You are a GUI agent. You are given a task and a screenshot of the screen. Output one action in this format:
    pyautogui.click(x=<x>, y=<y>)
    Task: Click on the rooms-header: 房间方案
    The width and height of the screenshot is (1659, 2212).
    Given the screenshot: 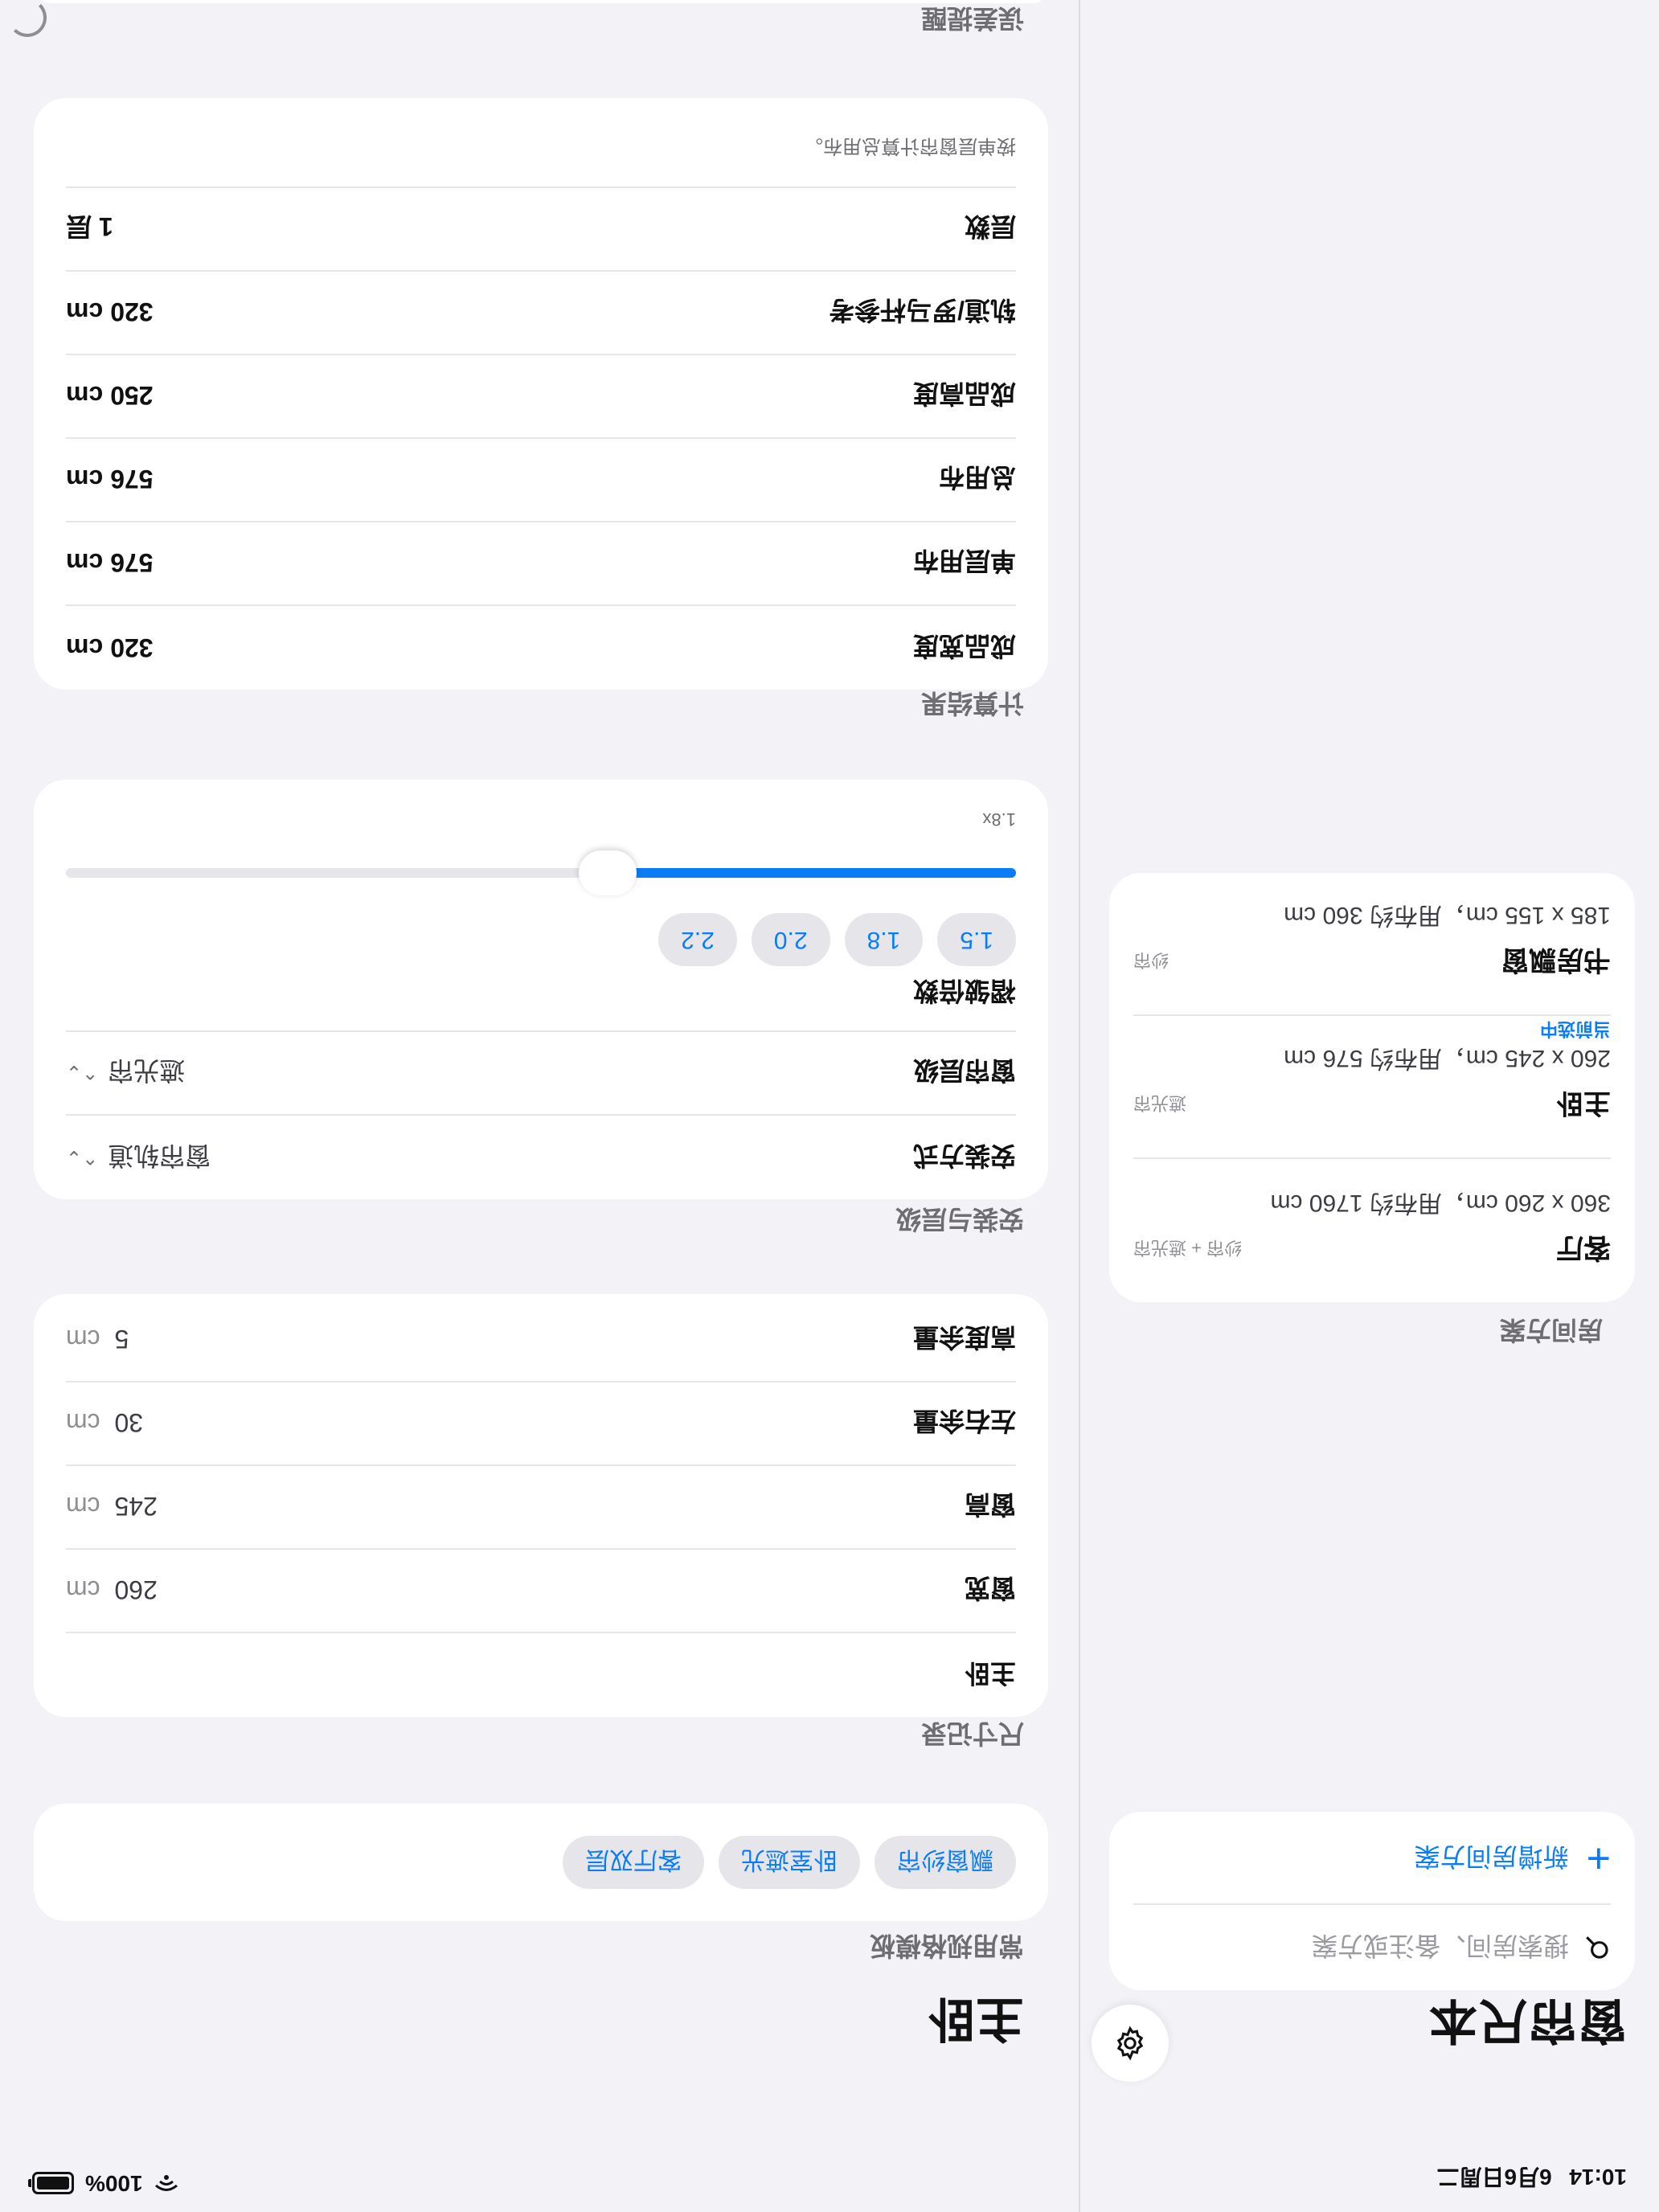 What is the action you would take?
    pyautogui.click(x=1551, y=1330)
    